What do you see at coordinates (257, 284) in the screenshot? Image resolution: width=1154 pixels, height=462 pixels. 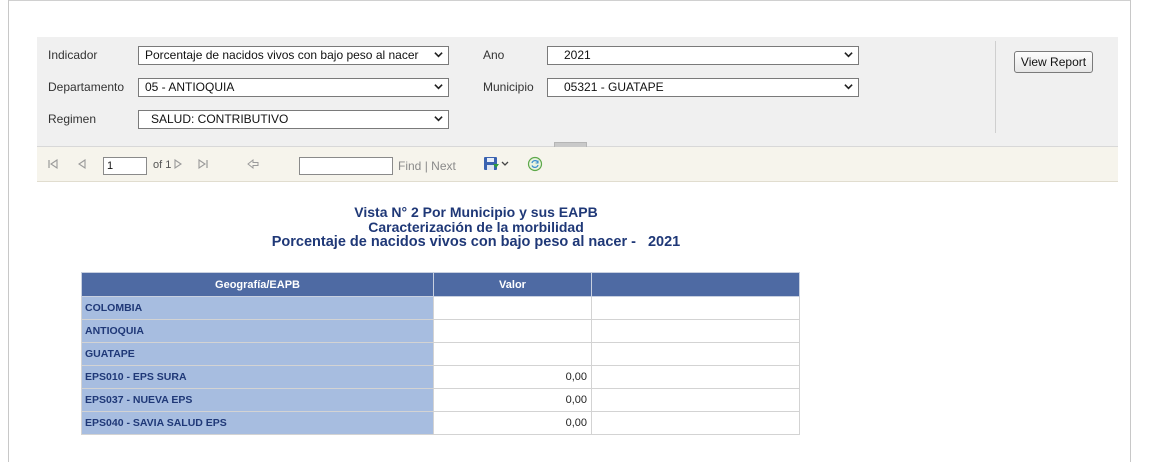 I see `header-geografia: Geografía/EAPB` at bounding box center [257, 284].